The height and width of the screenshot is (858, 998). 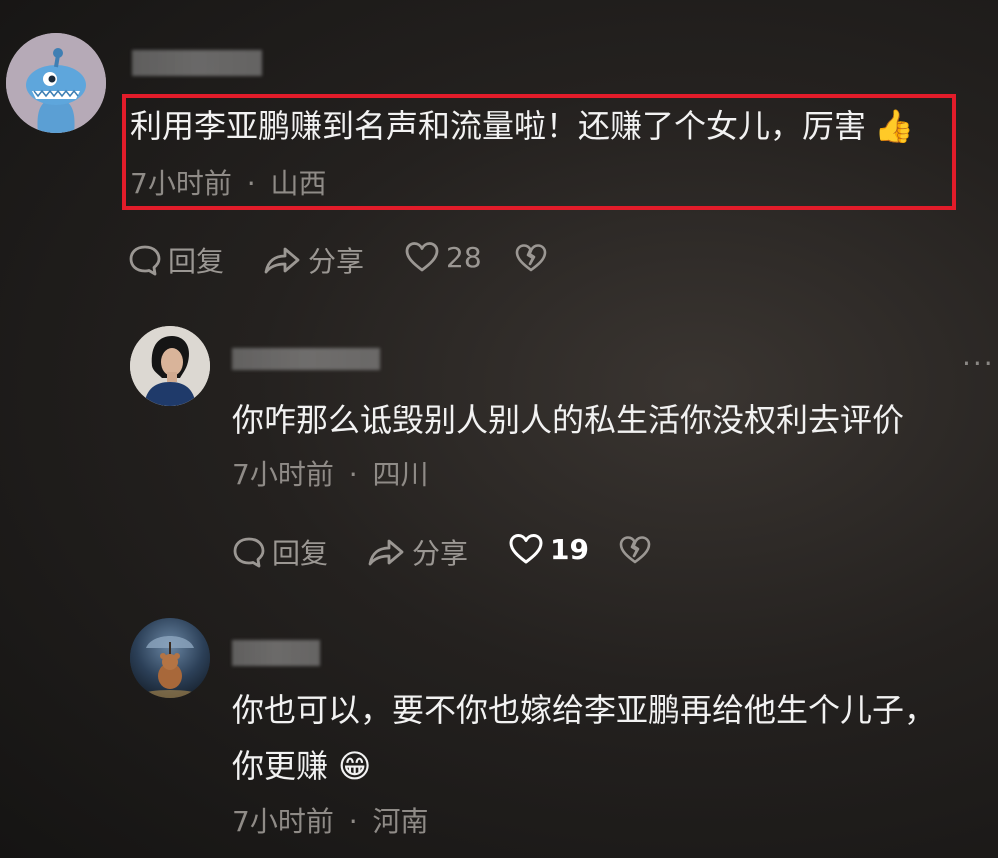 I want to click on comment-text: 你咋那么诋毁别人别人的私生活你没权利去评价, so click(x=568, y=420).